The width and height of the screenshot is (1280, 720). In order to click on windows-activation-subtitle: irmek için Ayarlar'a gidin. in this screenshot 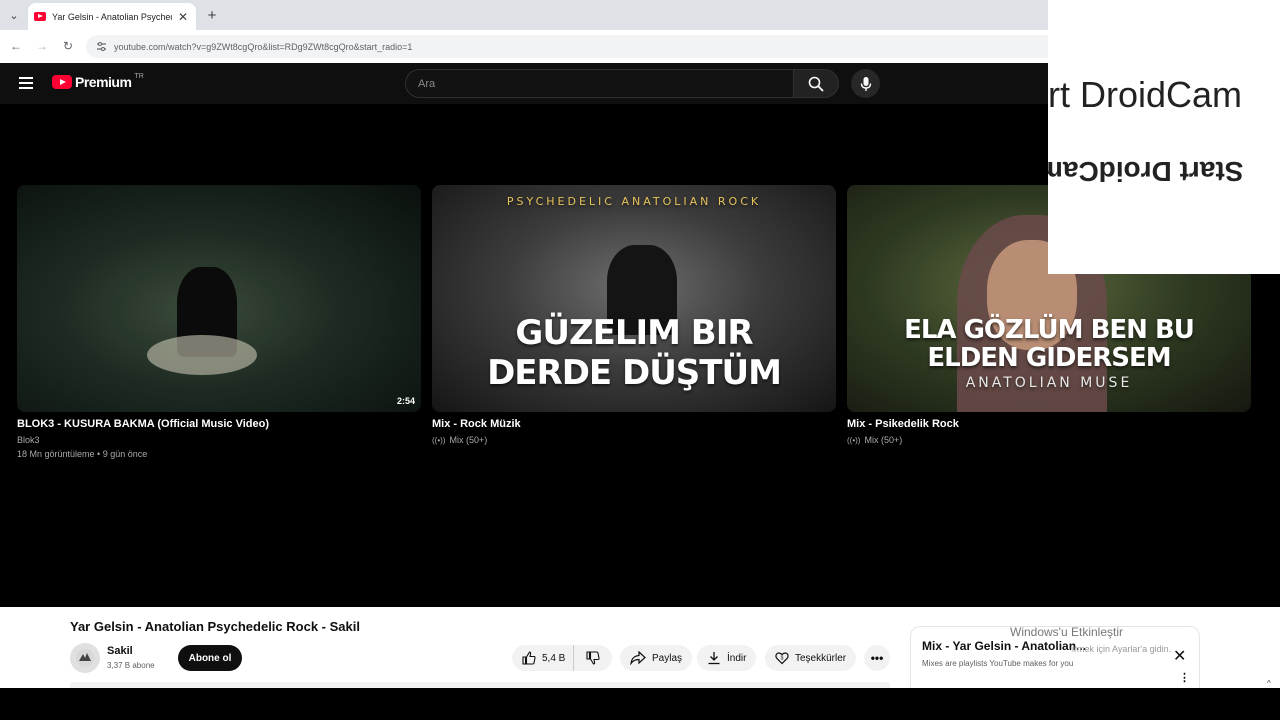, I will do `click(1122, 649)`.